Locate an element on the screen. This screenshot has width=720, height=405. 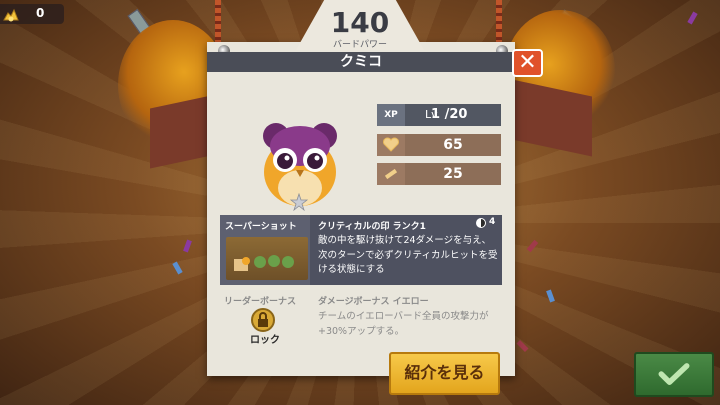
close-icon: ✕ is located at coordinates (527, 62).